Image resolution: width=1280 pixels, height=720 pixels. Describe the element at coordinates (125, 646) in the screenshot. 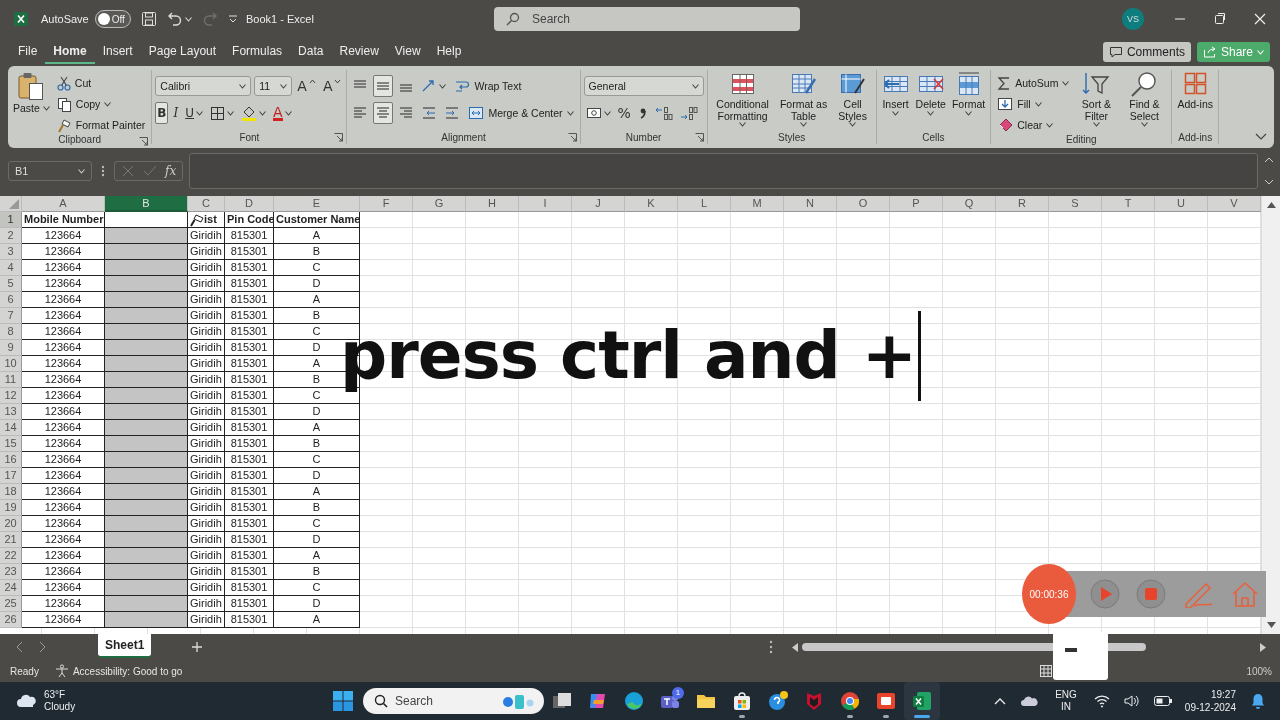

I see `sheet-tab: Sheet1` at that location.